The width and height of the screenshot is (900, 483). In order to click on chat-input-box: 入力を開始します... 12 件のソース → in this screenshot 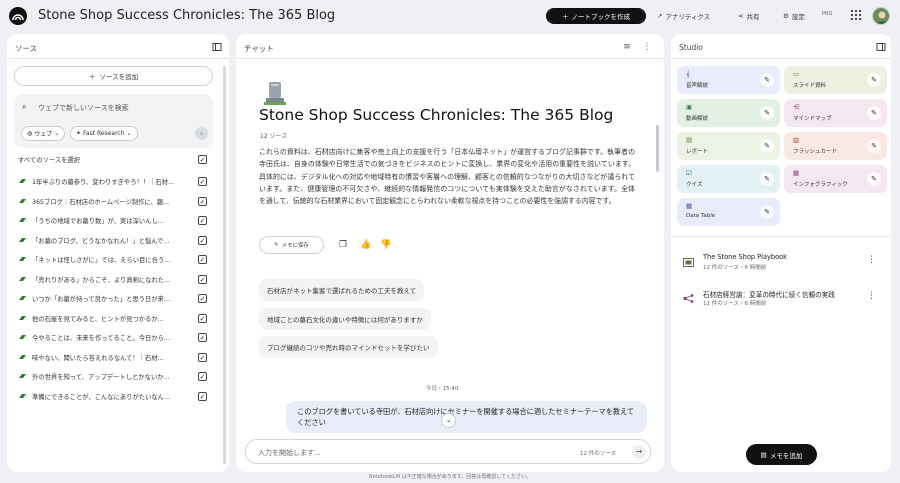, I will do `click(448, 451)`.